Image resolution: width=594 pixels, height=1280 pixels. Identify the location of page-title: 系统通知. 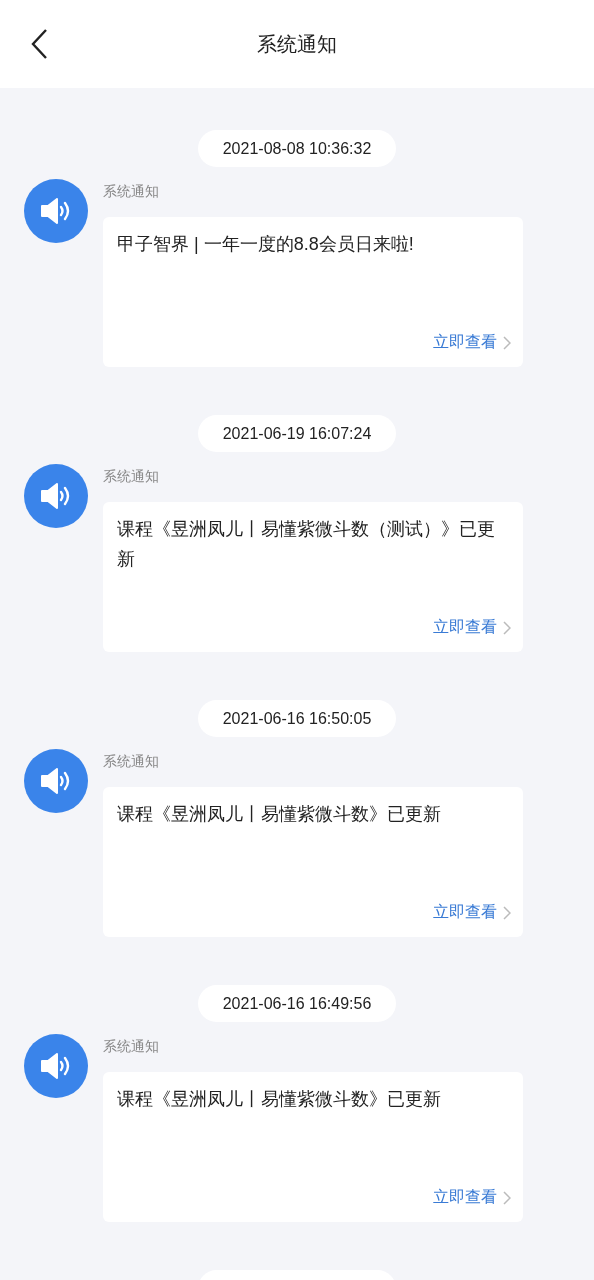
(297, 44).